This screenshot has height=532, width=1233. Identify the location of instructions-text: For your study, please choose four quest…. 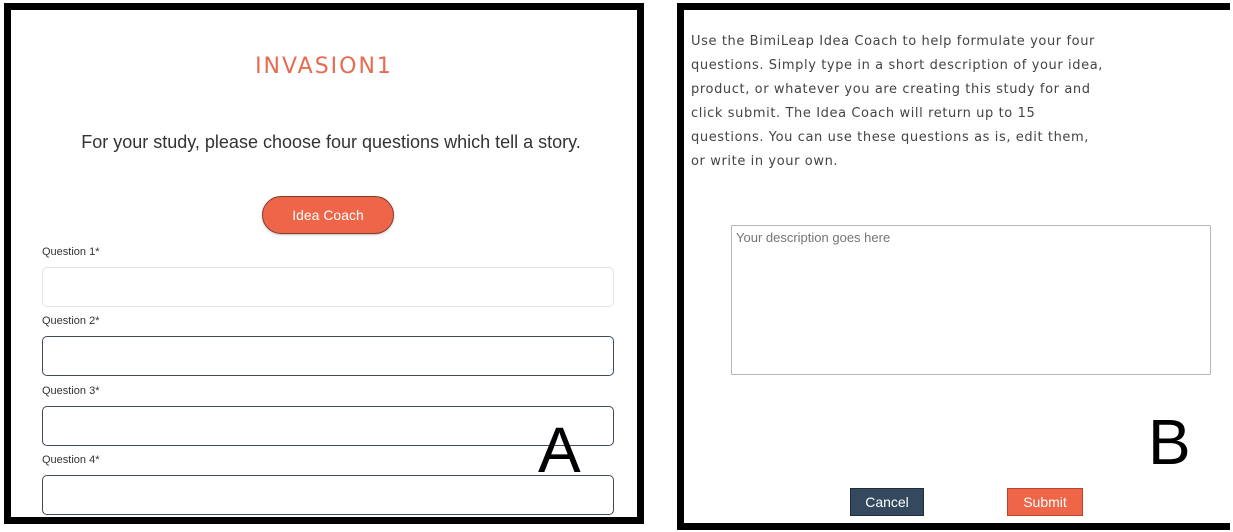
(331, 142).